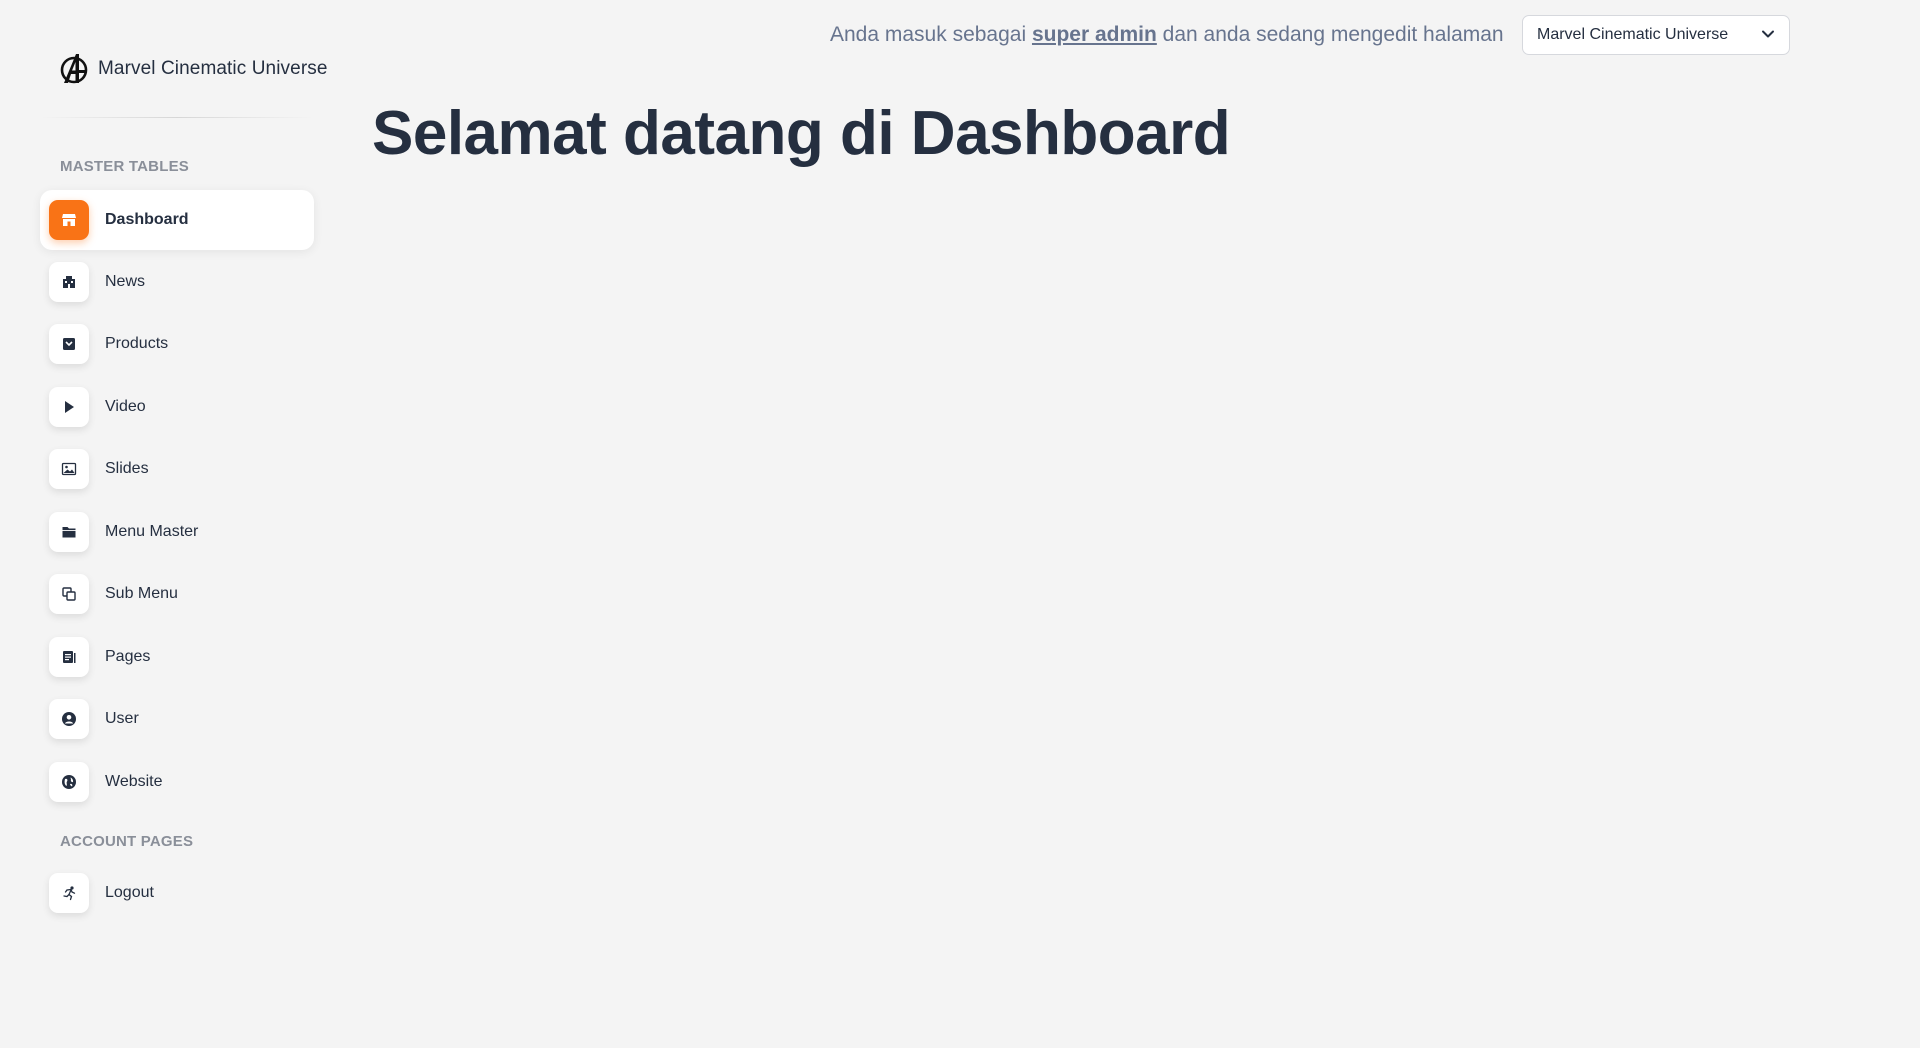 The width and height of the screenshot is (1920, 1048). What do you see at coordinates (177, 344) in the screenshot?
I see `sidebar-item-products: Products` at bounding box center [177, 344].